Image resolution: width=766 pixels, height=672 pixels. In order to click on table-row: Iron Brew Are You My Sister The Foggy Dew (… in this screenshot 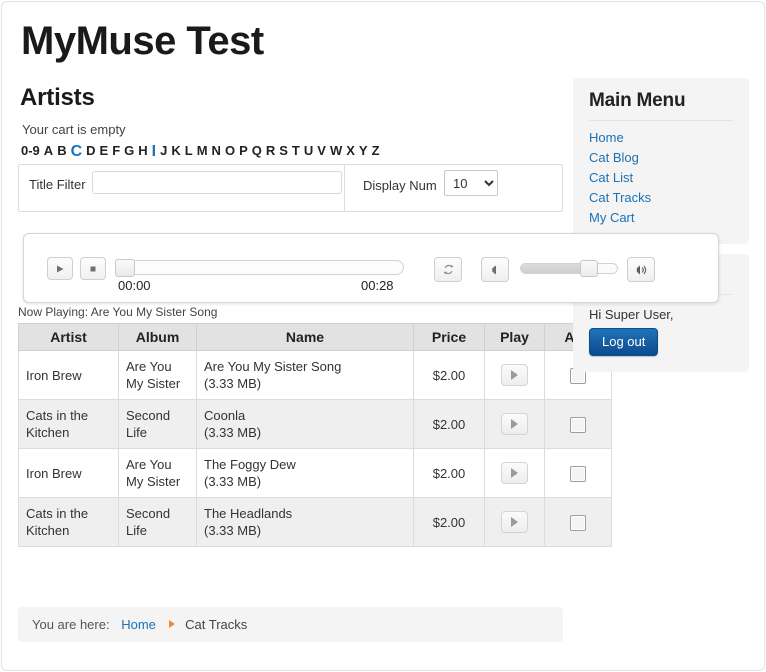, I will do `click(315, 473)`.